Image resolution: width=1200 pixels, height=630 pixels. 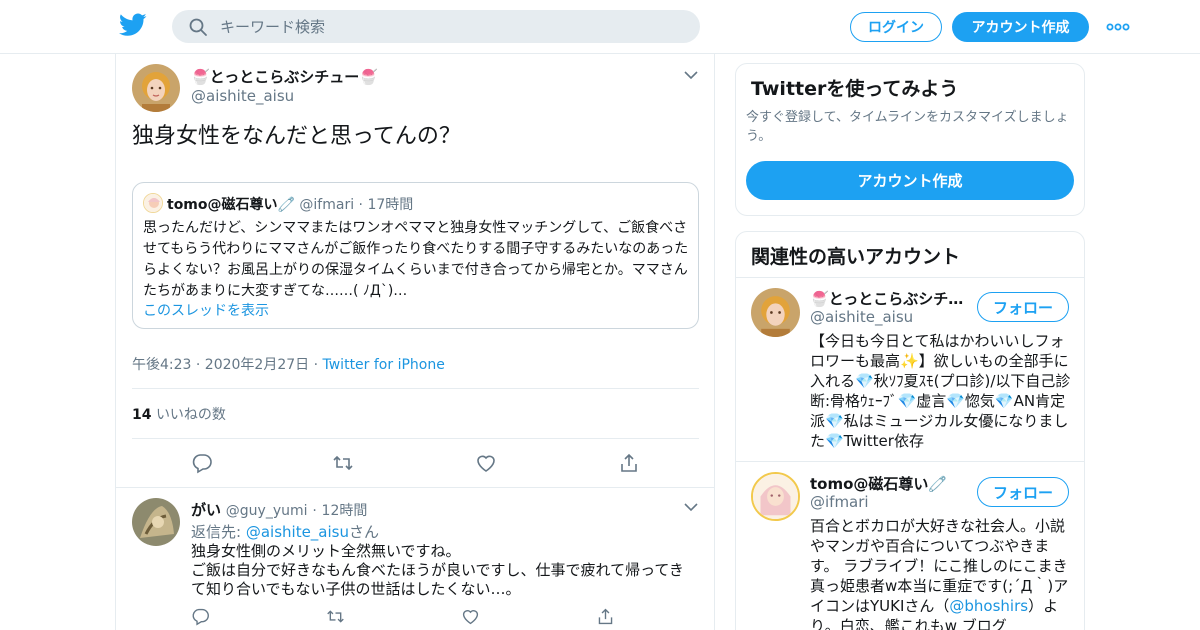 I want to click on account-name: tomo@磁石尊い🧷, so click(x=890, y=483).